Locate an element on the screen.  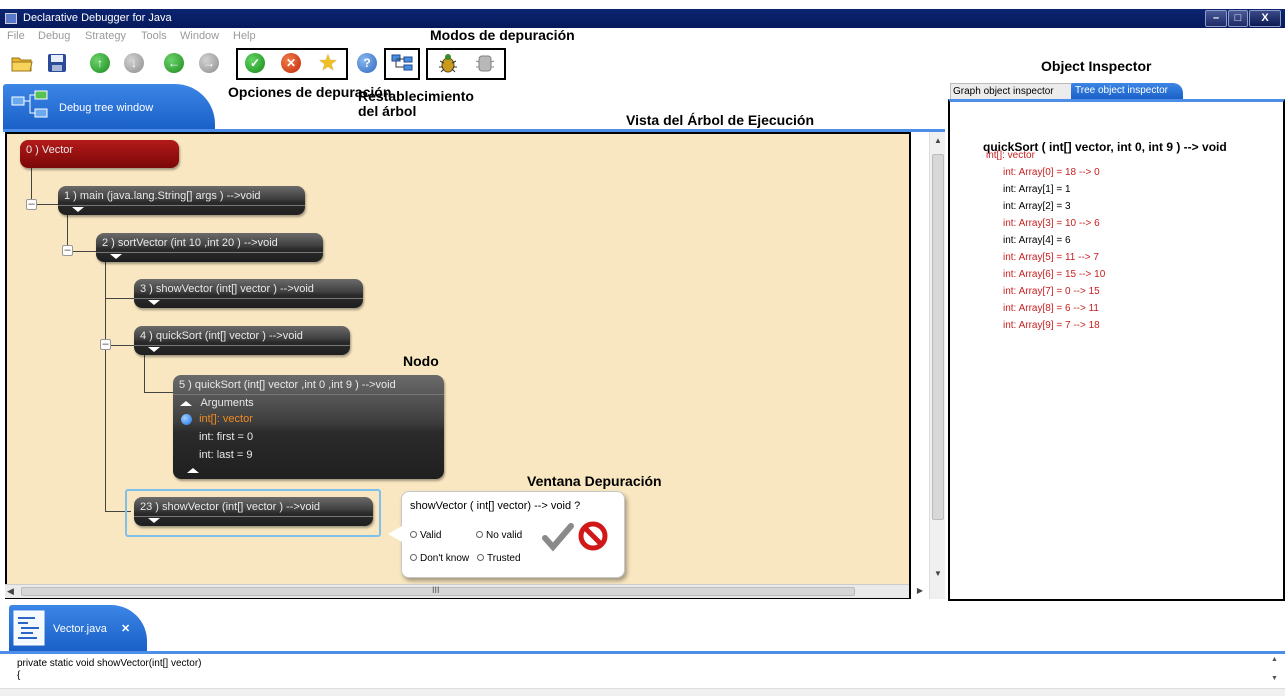
maximize-button: □ is located at coordinates (1238, 18).